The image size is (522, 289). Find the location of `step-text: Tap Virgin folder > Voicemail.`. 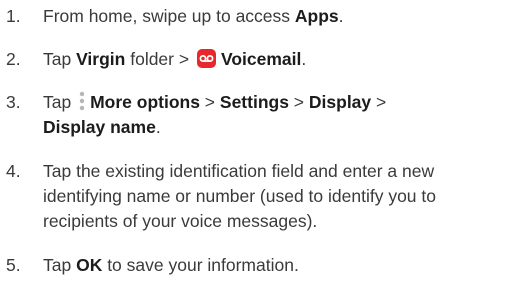

step-text: Tap Virgin folder > Voicemail. is located at coordinates (281, 59).